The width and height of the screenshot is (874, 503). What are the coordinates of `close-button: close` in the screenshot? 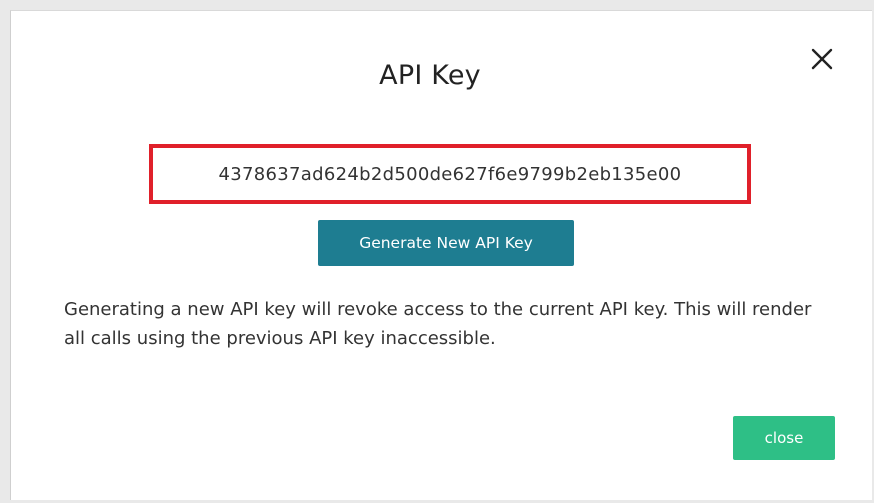 It's located at (784, 438).